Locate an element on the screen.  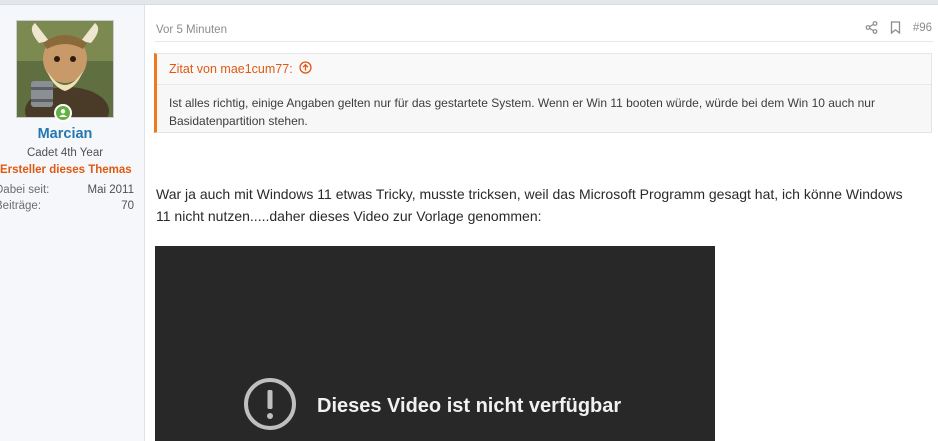
username: Marcian is located at coordinates (65, 134).